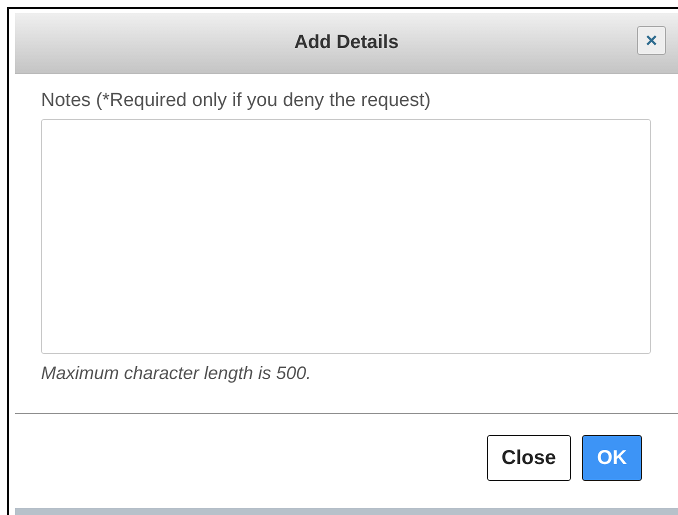 The width and height of the screenshot is (678, 515). Describe the element at coordinates (346, 43) in the screenshot. I see `dialog-title: Add Details` at that location.